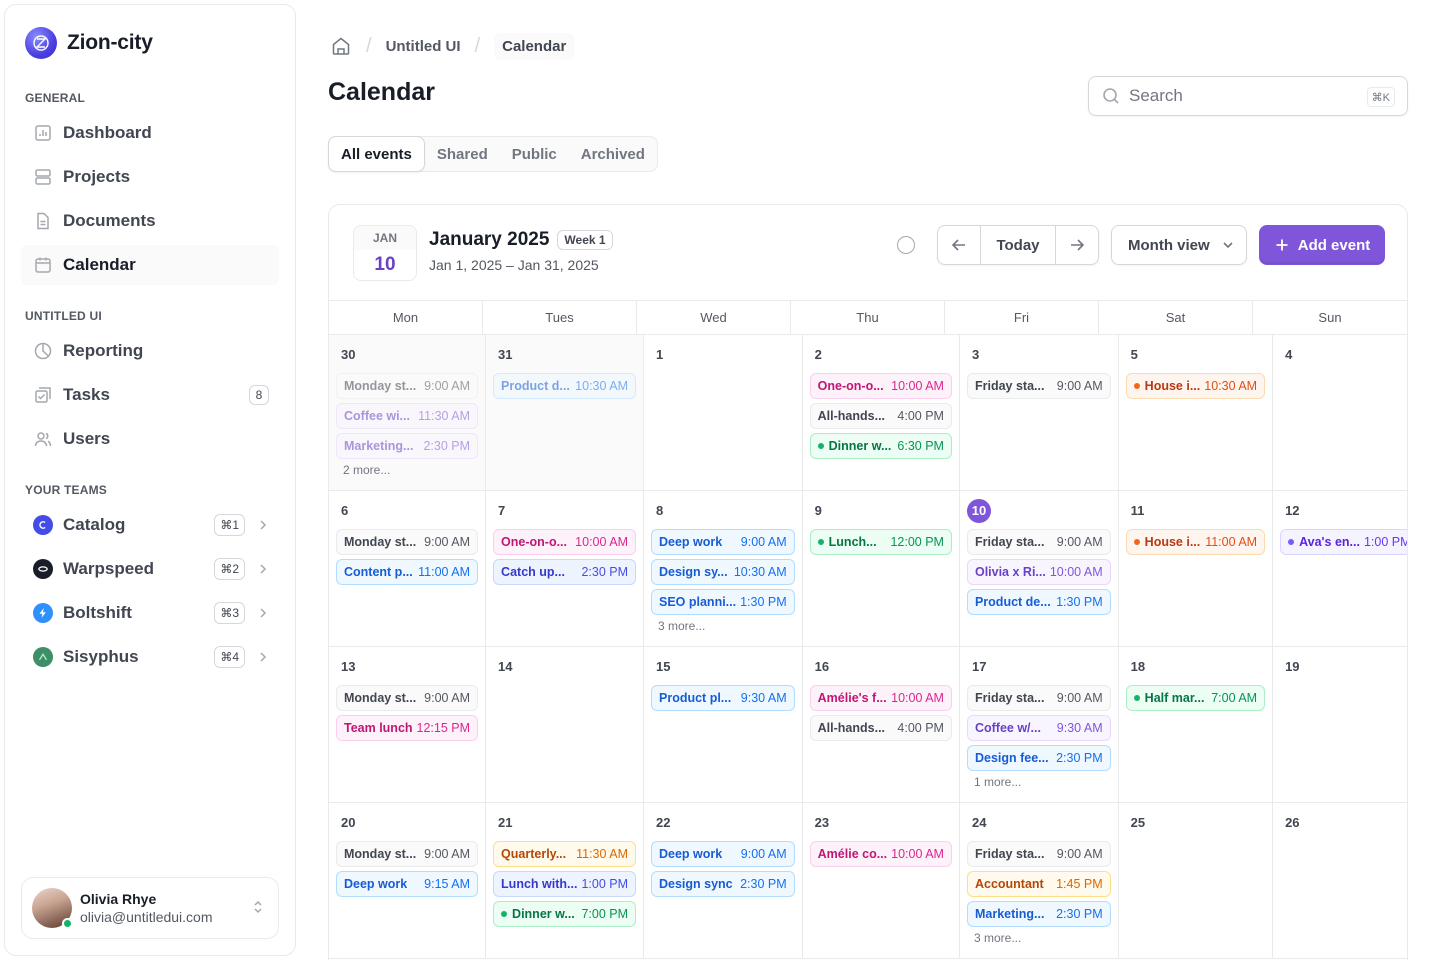 The image size is (1440, 960). What do you see at coordinates (341, 46) in the screenshot?
I see `home-icon` at bounding box center [341, 46].